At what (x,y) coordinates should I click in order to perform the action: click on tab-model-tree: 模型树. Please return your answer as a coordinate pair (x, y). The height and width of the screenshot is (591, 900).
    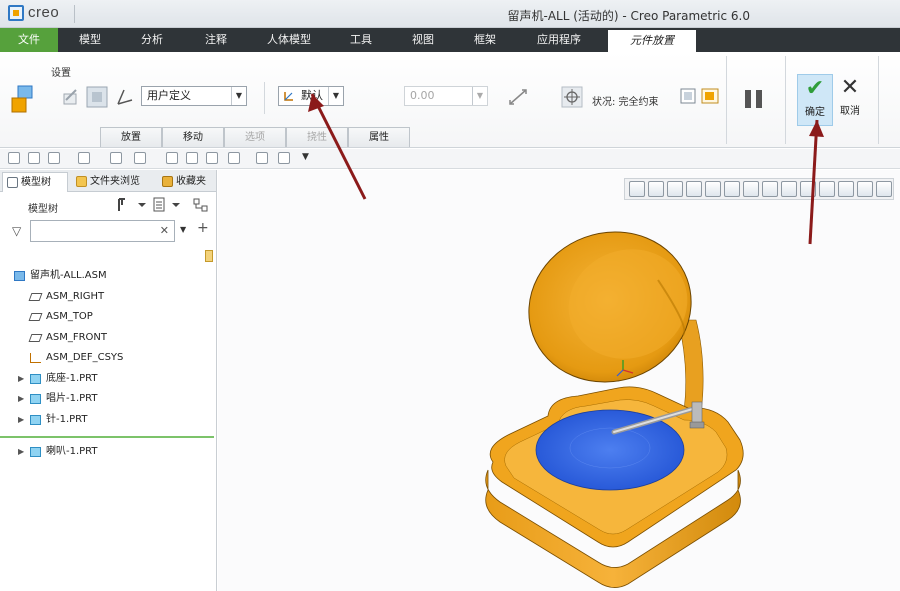
    Looking at the image, I should click on (35, 182).